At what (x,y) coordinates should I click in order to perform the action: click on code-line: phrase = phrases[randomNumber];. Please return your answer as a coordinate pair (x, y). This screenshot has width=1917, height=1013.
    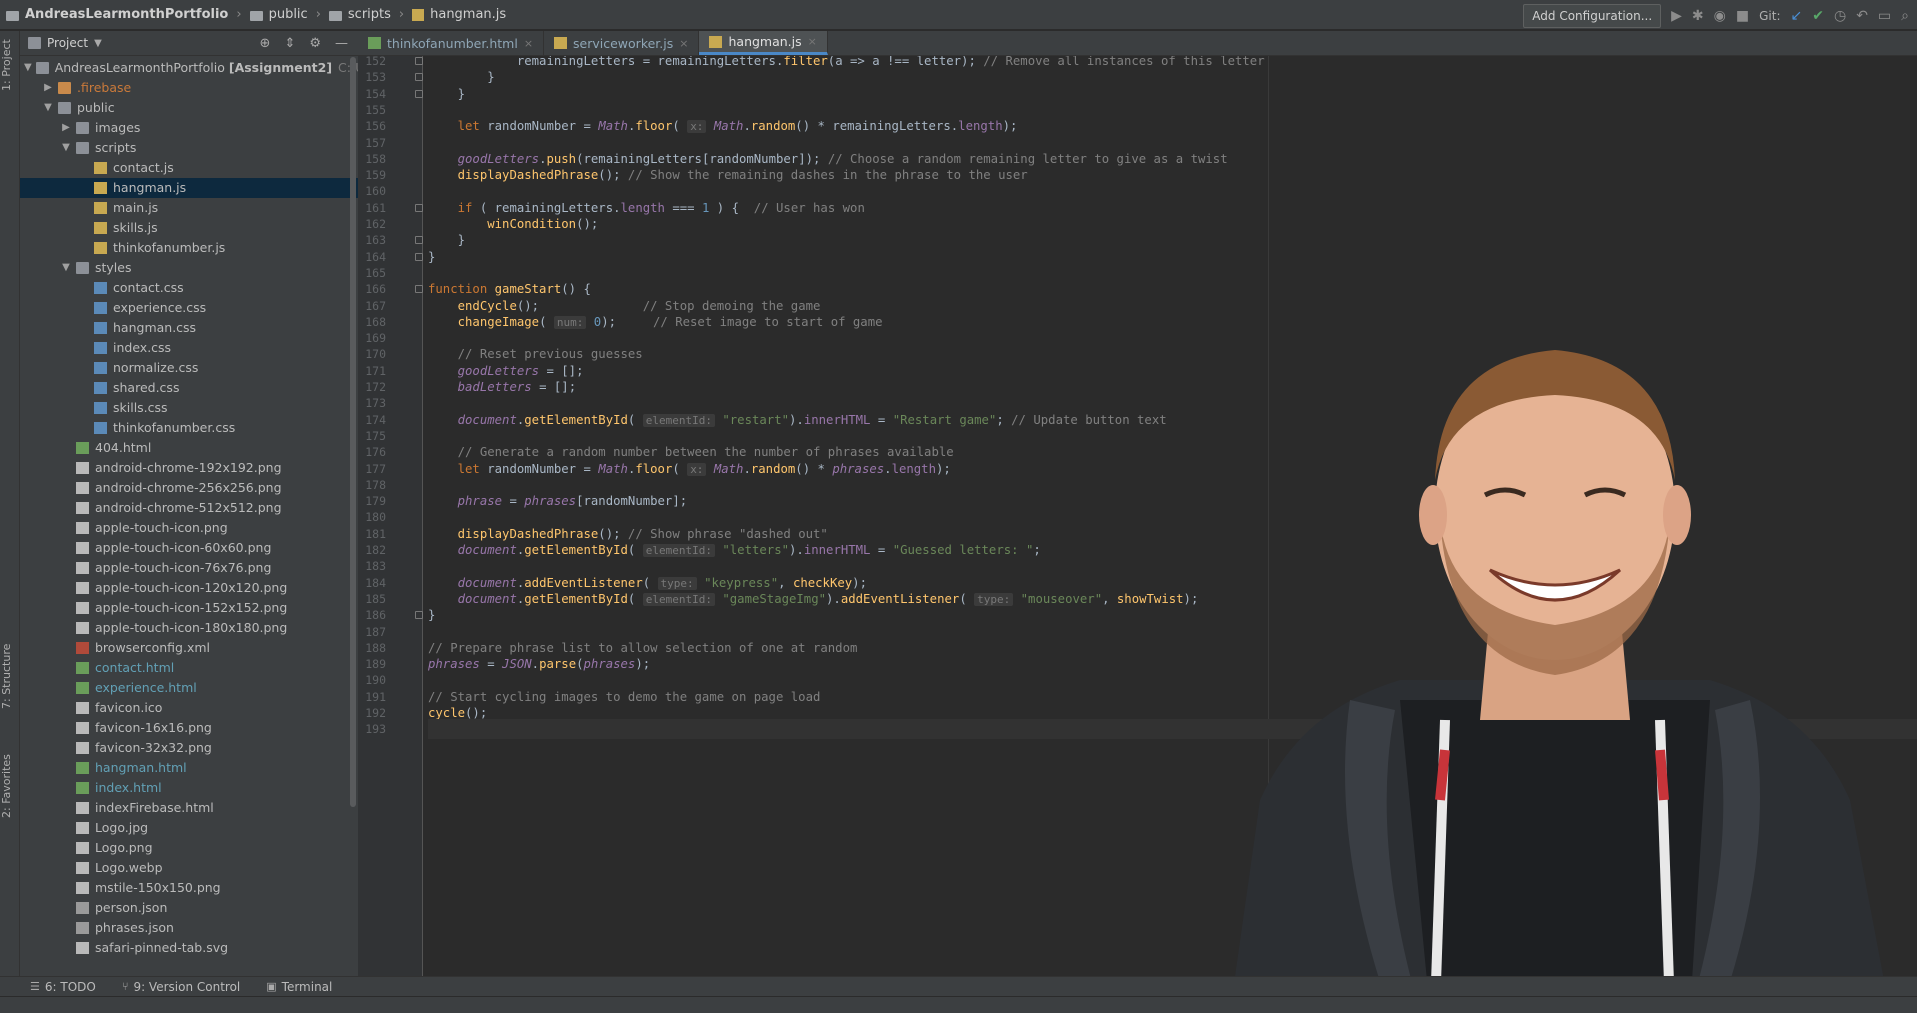
    Looking at the image, I should click on (558, 501).